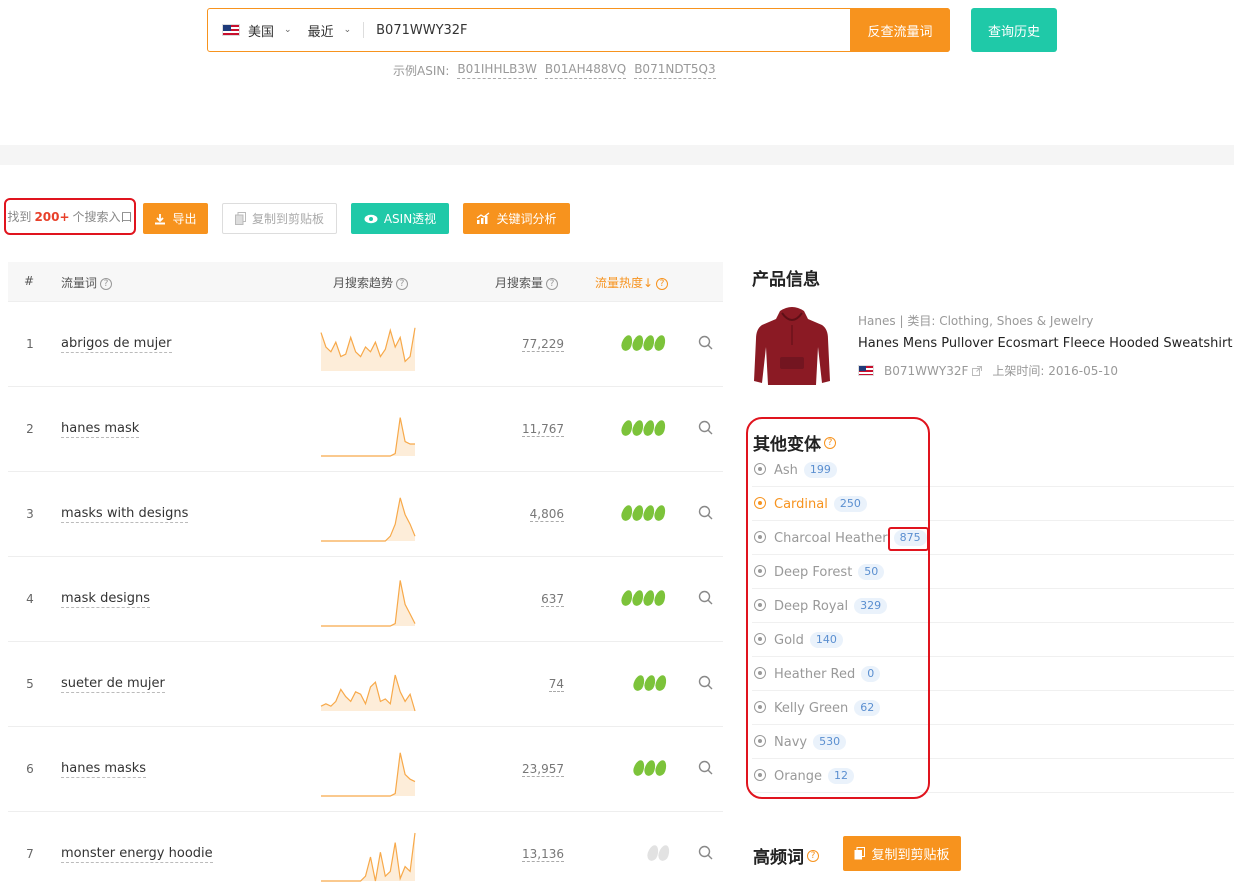 The height and width of the screenshot is (886, 1234). I want to click on search-bar: 美国 ⌄ 最近 ⌄ 反查流量词, so click(578, 30).